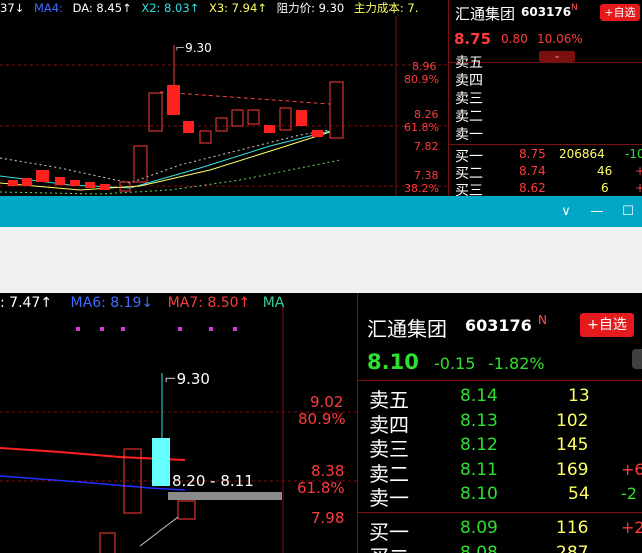 The image size is (642, 553). What do you see at coordinates (485, 14) in the screenshot?
I see `top-stock-name: 汇通集团` at bounding box center [485, 14].